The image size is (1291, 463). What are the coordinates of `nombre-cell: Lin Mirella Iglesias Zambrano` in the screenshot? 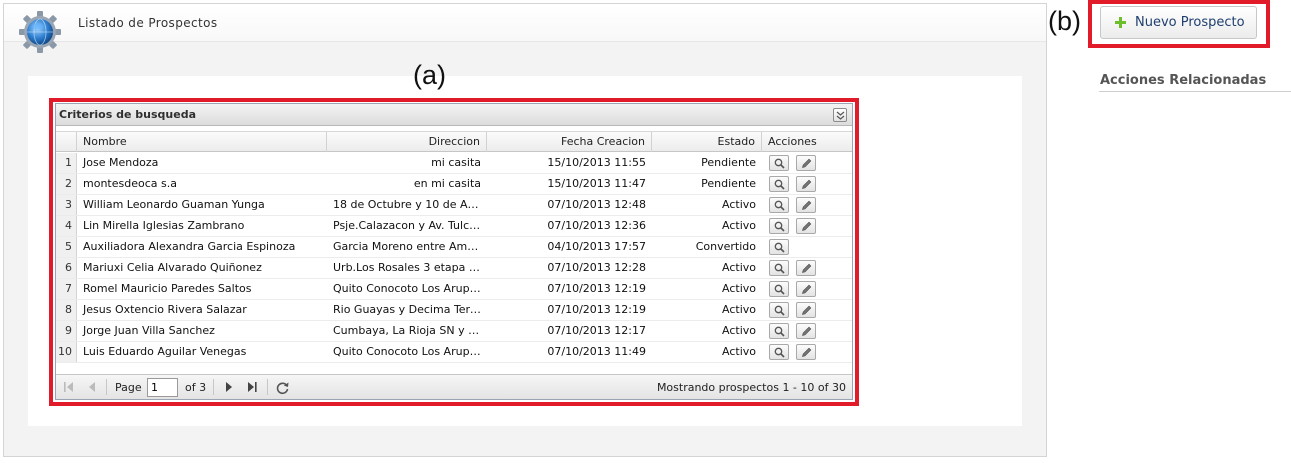 It's located at (164, 225).